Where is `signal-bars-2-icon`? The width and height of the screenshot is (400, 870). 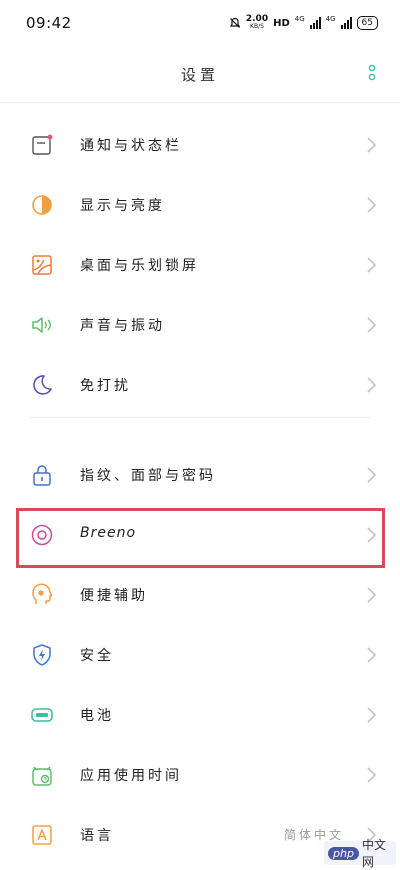
signal-bars-2-icon is located at coordinates (346, 23).